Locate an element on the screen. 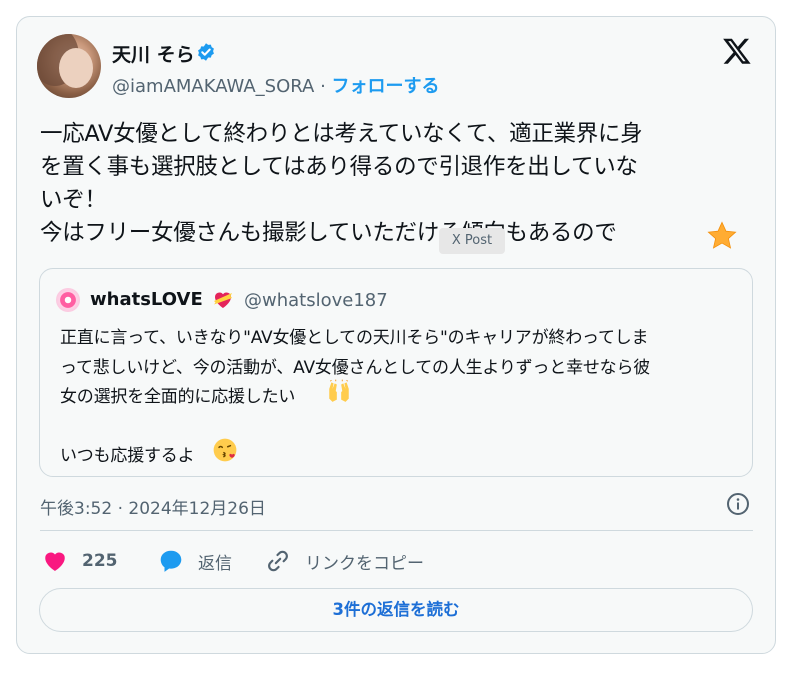  reply-button: 返信 is located at coordinates (195, 561).